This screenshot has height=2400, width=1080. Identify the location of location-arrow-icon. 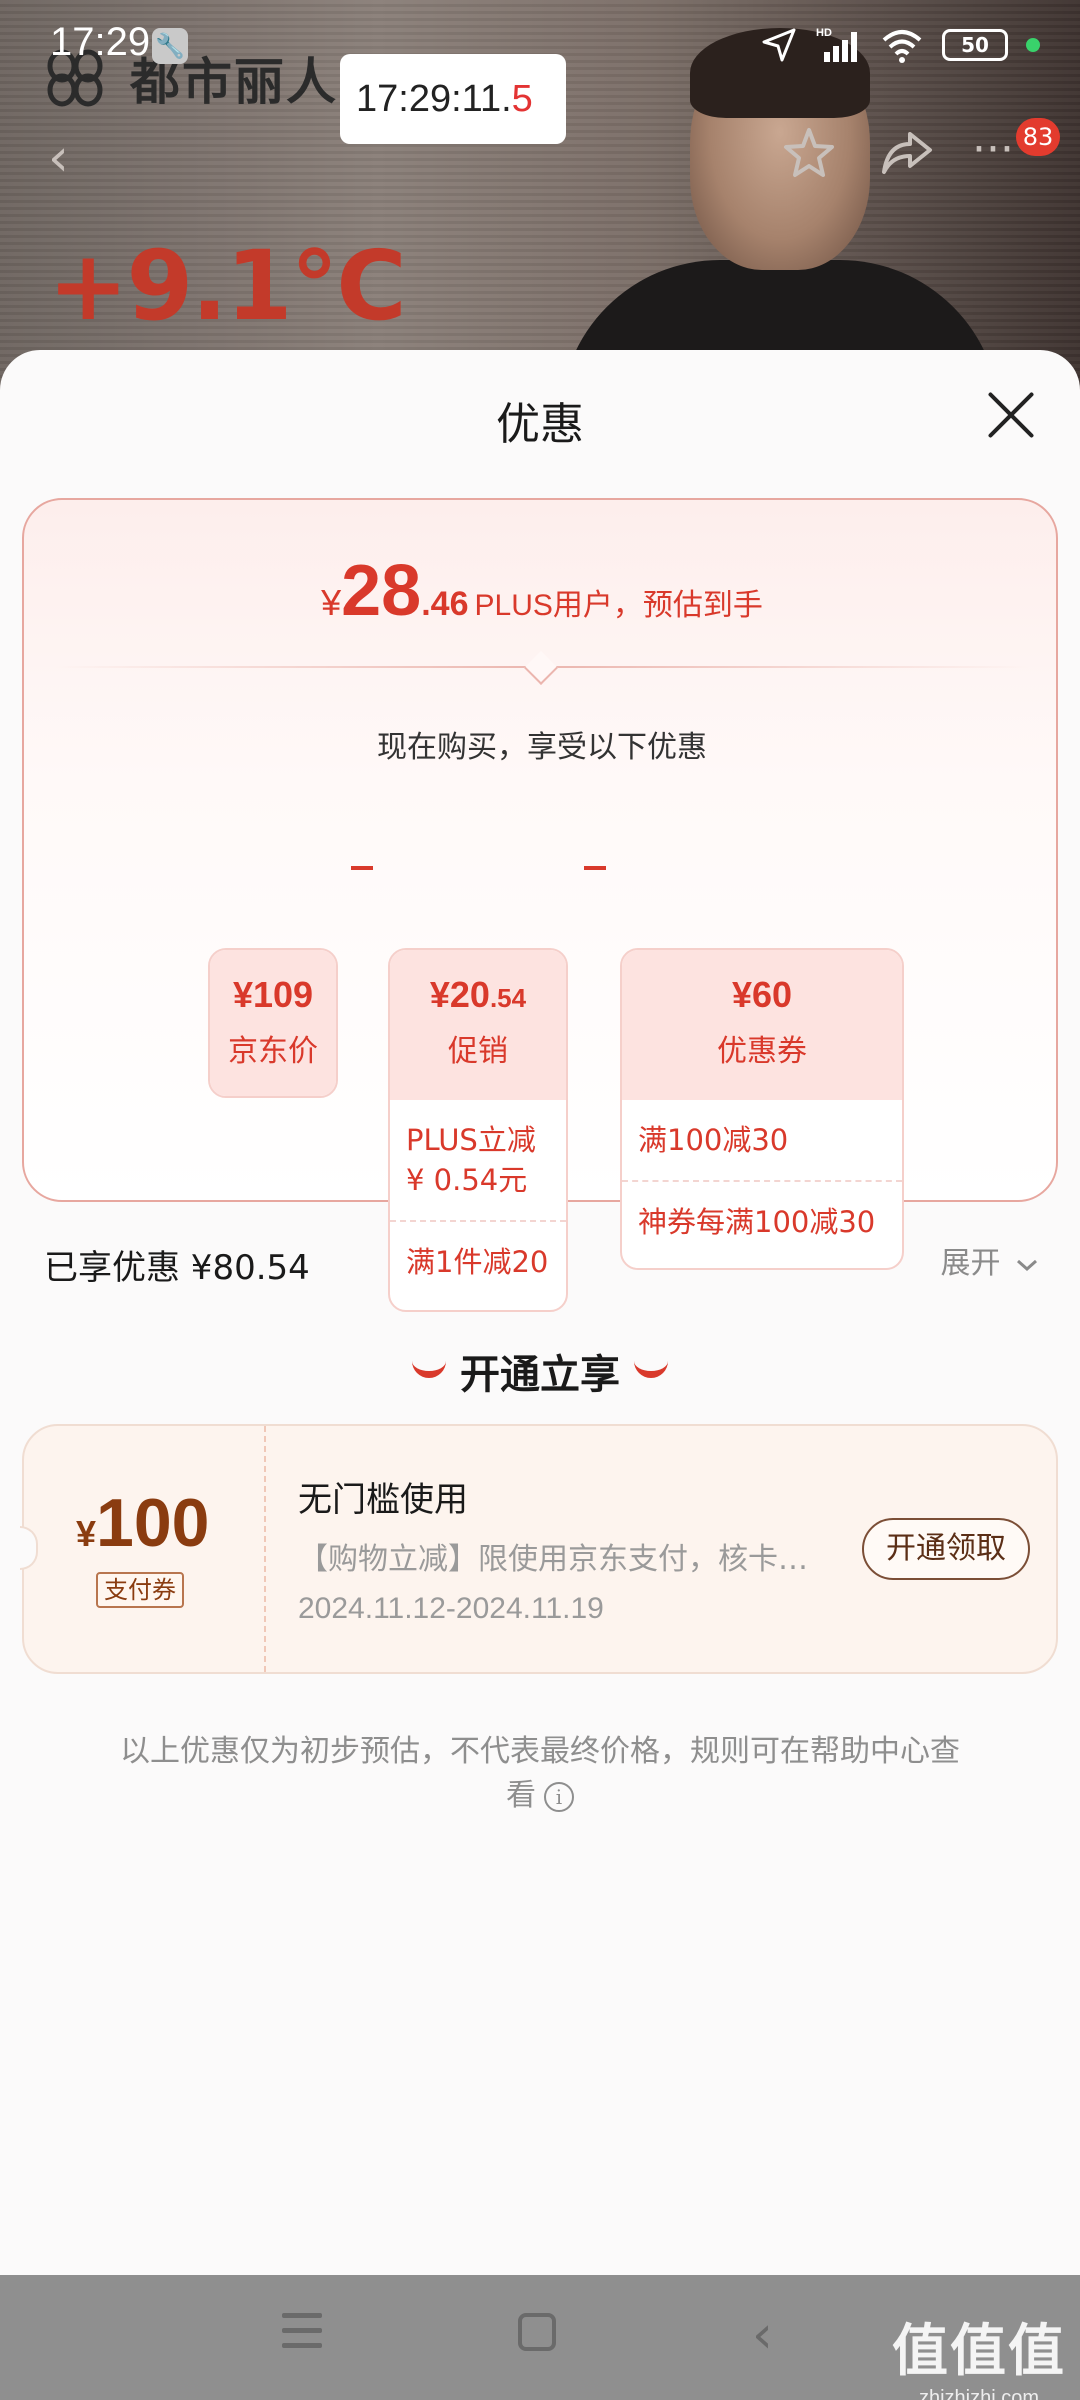
(779, 45).